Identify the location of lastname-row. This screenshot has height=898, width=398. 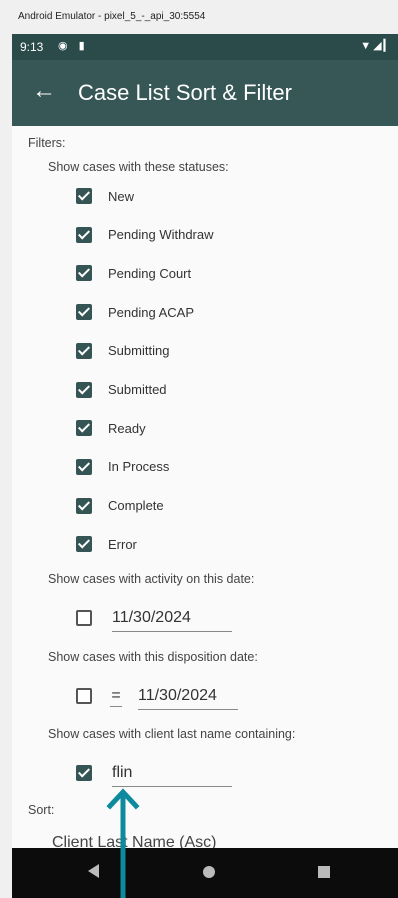
(84, 773).